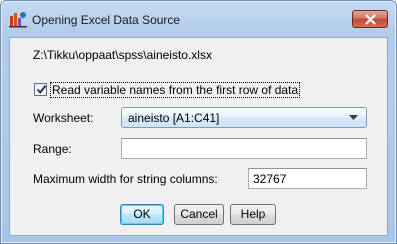 Image resolution: width=397 pixels, height=244 pixels. Describe the element at coordinates (307, 178) in the screenshot. I see `max-width-input: 32767` at that location.